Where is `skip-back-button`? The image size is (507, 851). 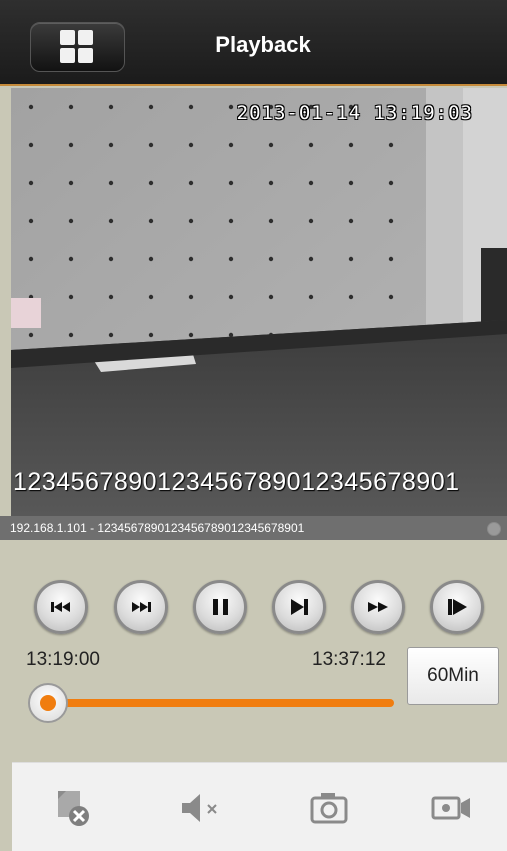
skip-back-button is located at coordinates (61, 607).